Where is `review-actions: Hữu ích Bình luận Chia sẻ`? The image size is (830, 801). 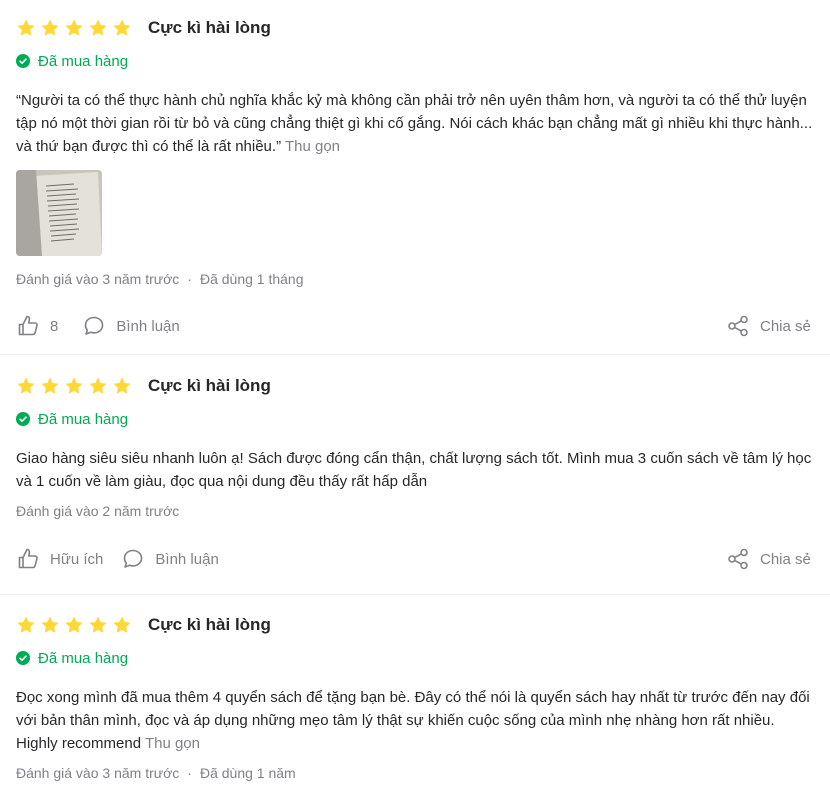
review-actions: Hữu ích Bình luận Chia sẻ is located at coordinates (416, 559).